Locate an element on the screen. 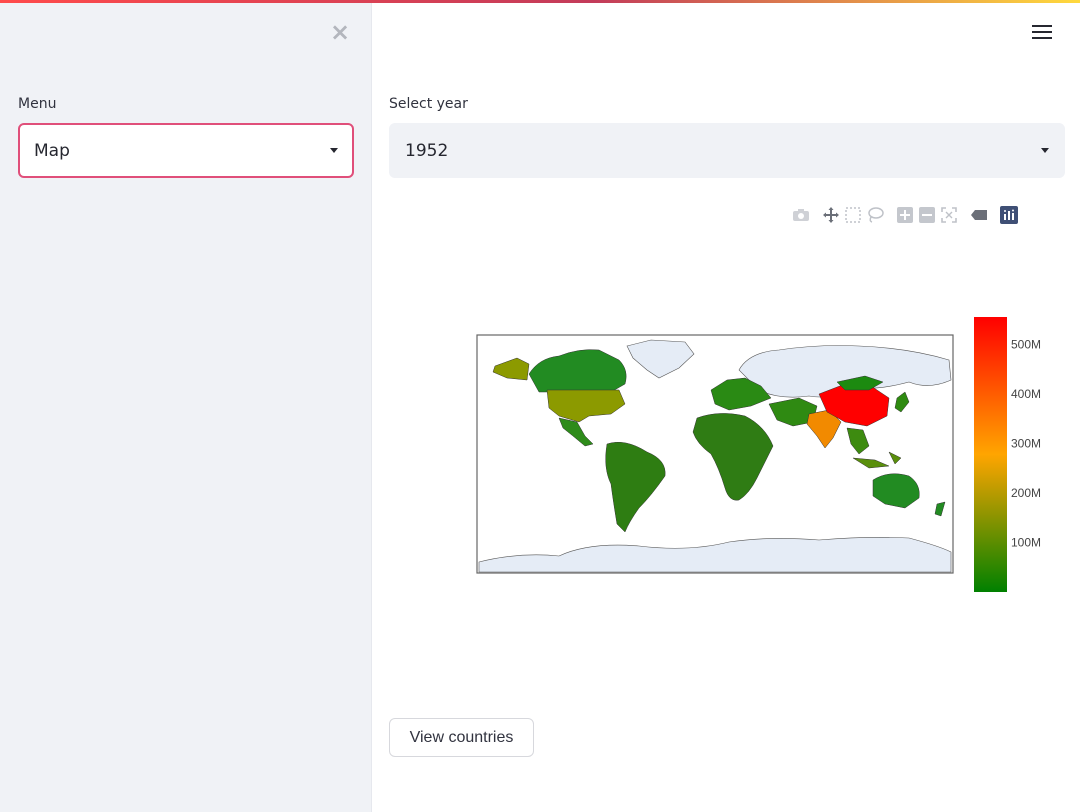  box-select-icon is located at coordinates (853, 215).